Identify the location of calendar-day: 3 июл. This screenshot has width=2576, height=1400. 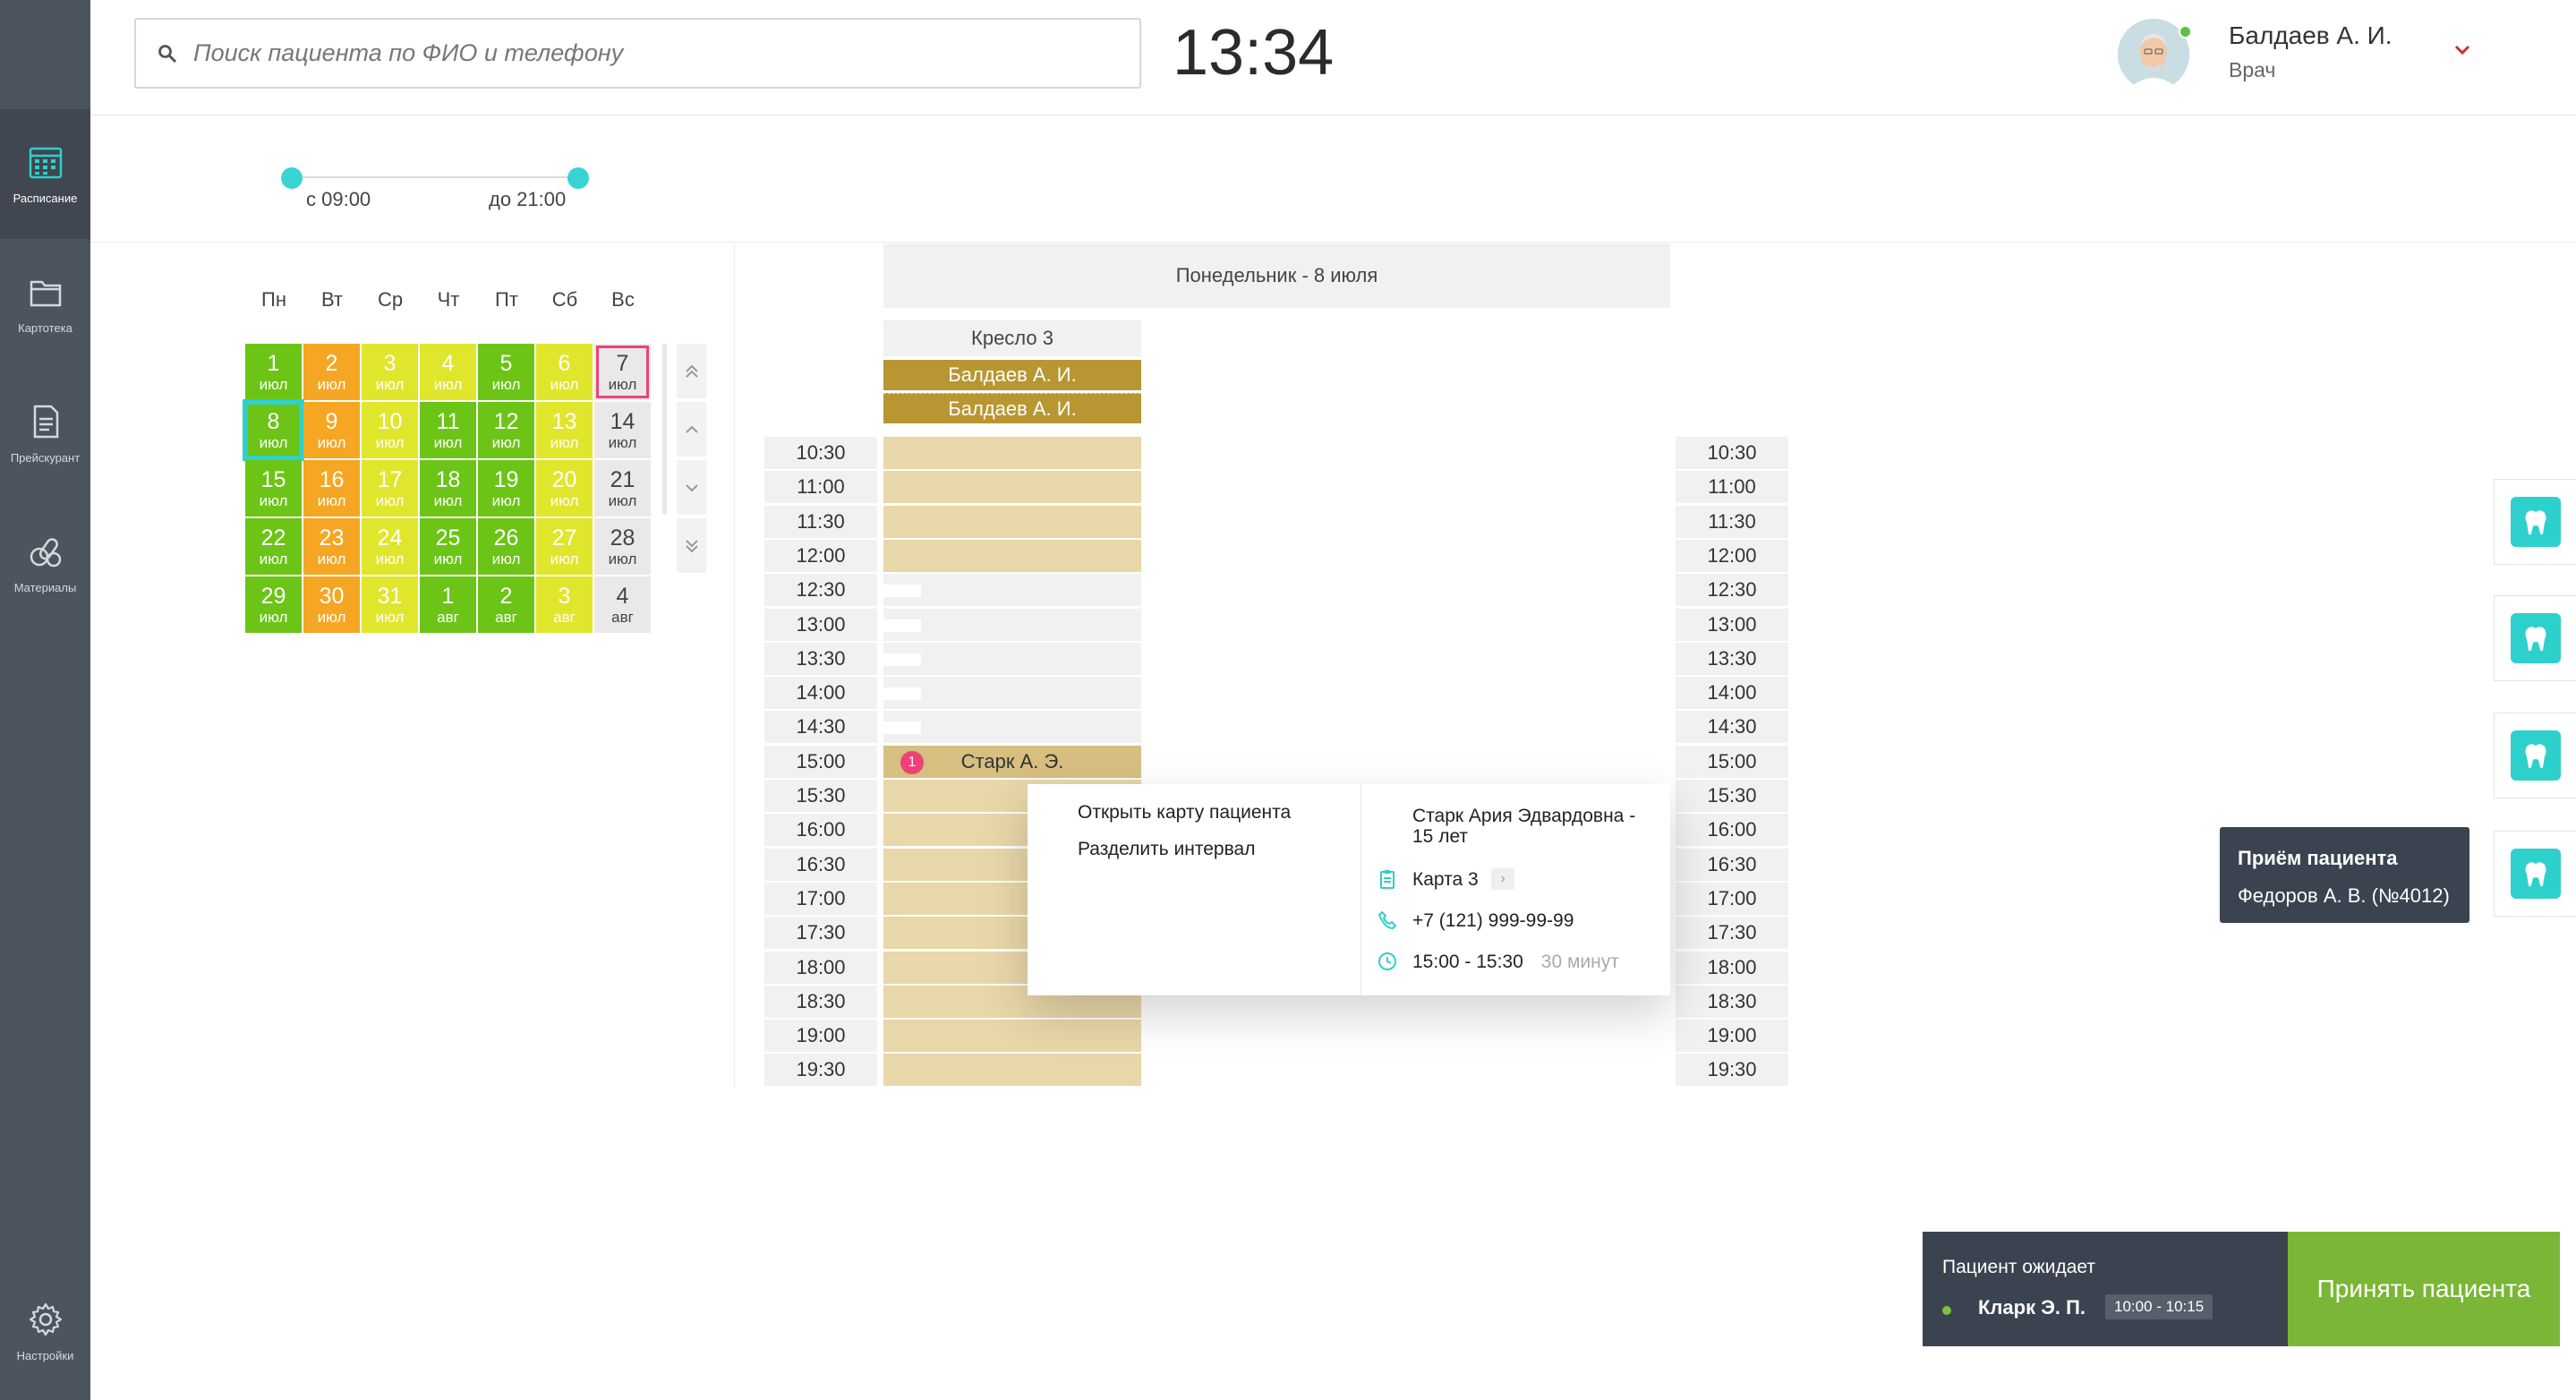
(390, 372).